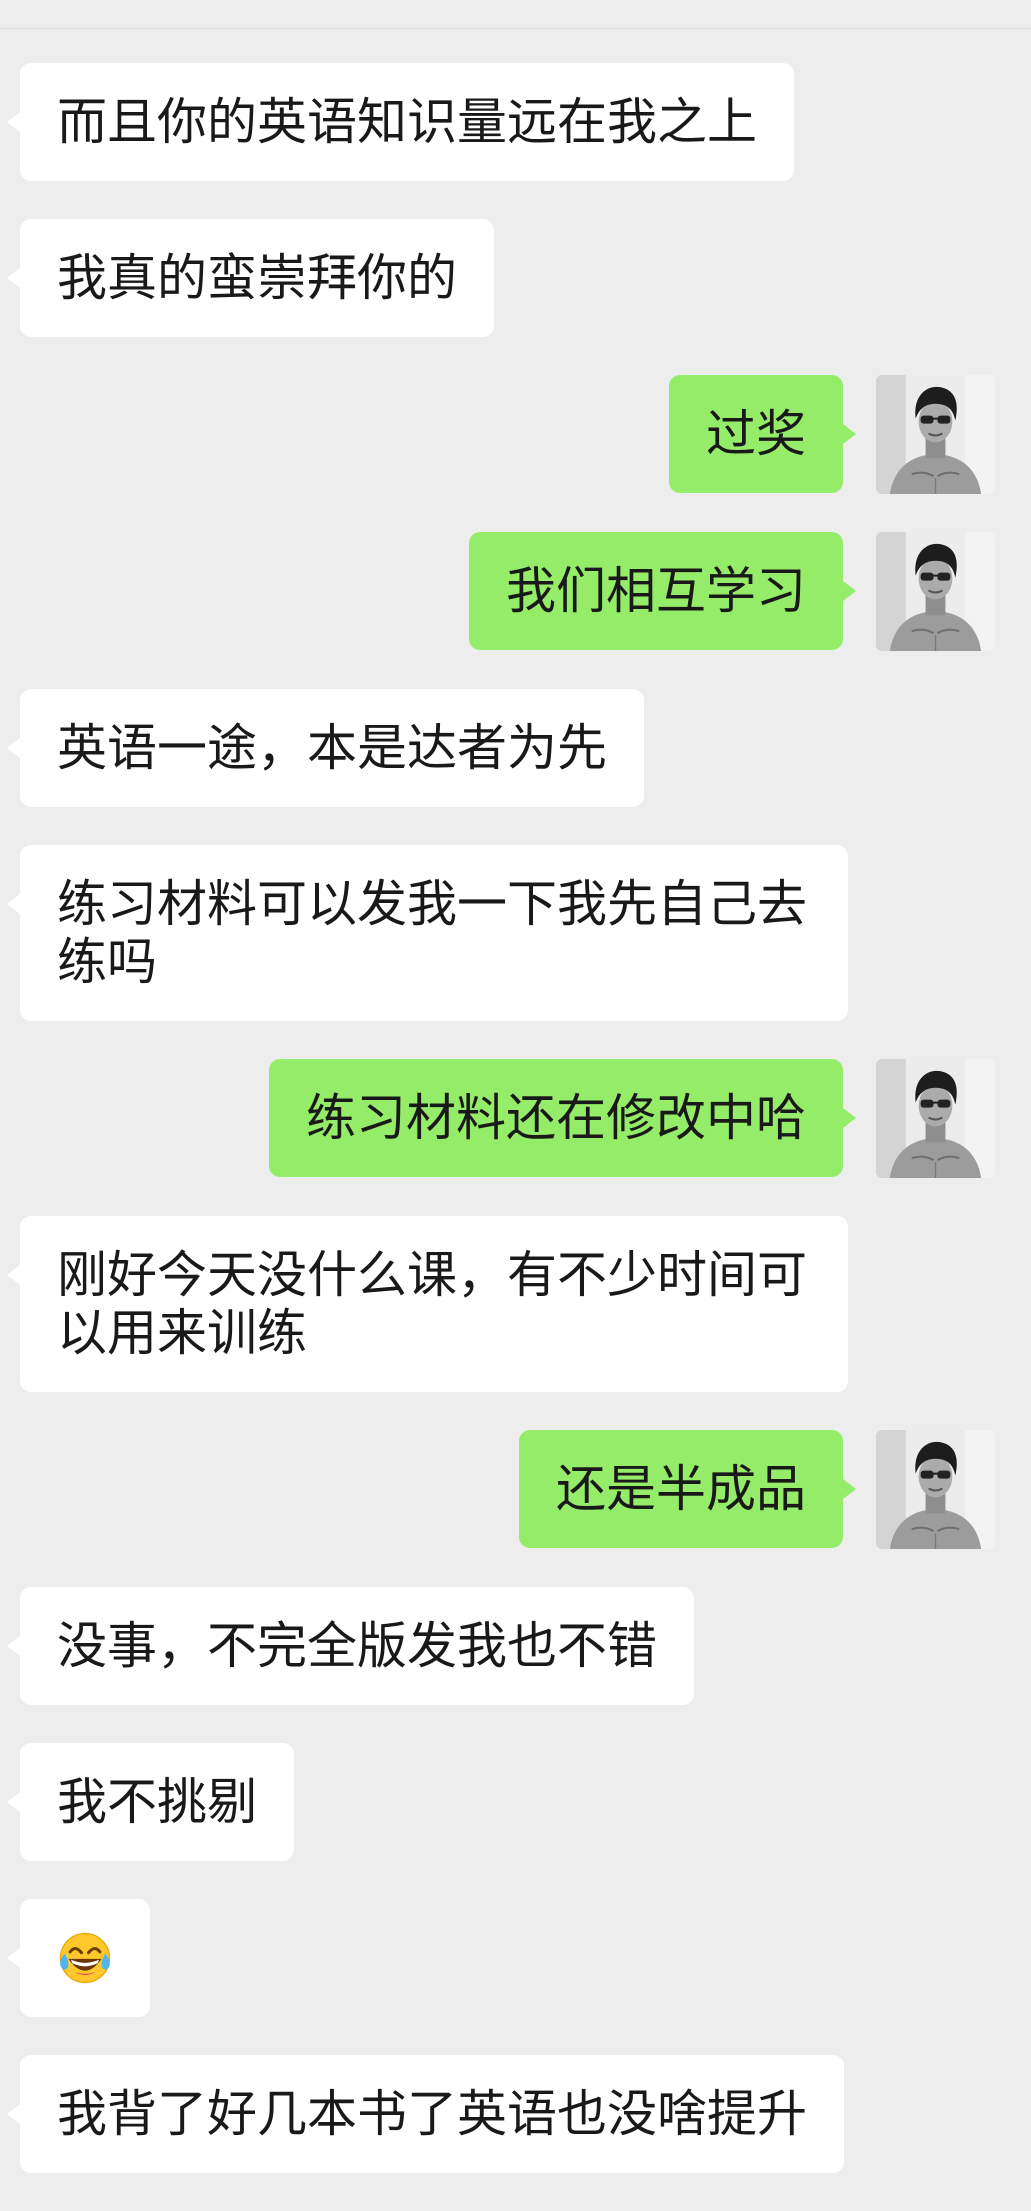 This screenshot has width=1031, height=2211. What do you see at coordinates (407, 122) in the screenshot?
I see `message-text: 而且你的英语知识量远在我之上` at bounding box center [407, 122].